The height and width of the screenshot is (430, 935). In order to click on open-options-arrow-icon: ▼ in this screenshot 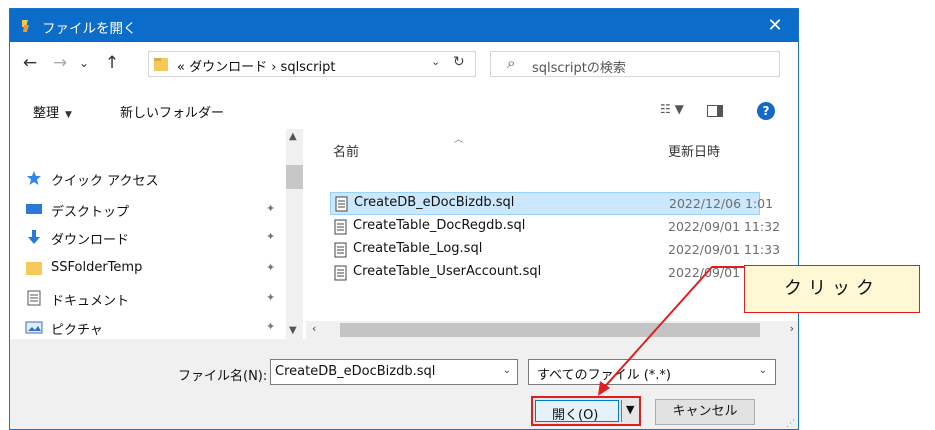, I will do `click(630, 409)`.